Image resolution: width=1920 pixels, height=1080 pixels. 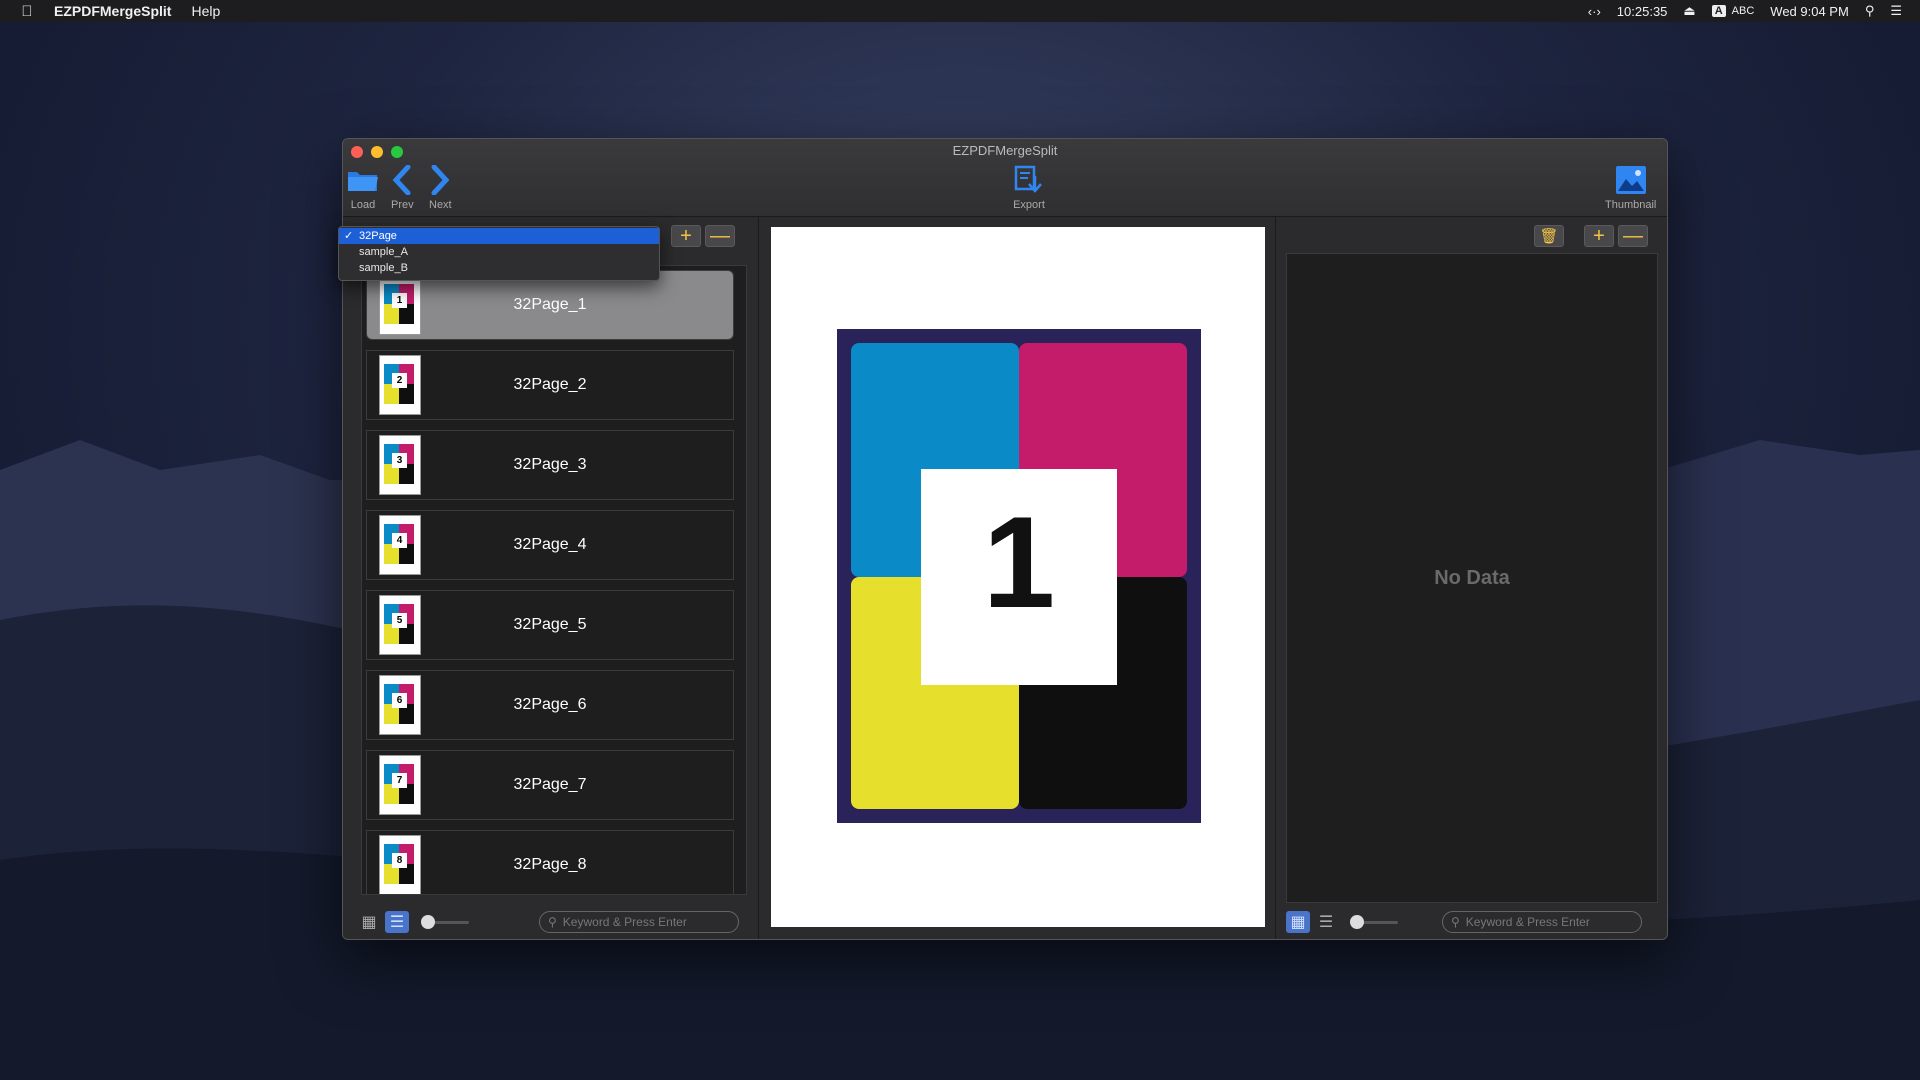 I want to click on folder-icon, so click(x=363, y=180).